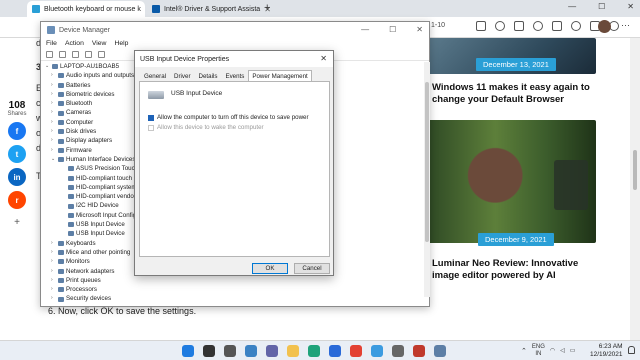 Image resolution: width=640 pixels, height=360 pixels. Describe the element at coordinates (99, 43) in the screenshot. I see `menu-view: View` at that location.